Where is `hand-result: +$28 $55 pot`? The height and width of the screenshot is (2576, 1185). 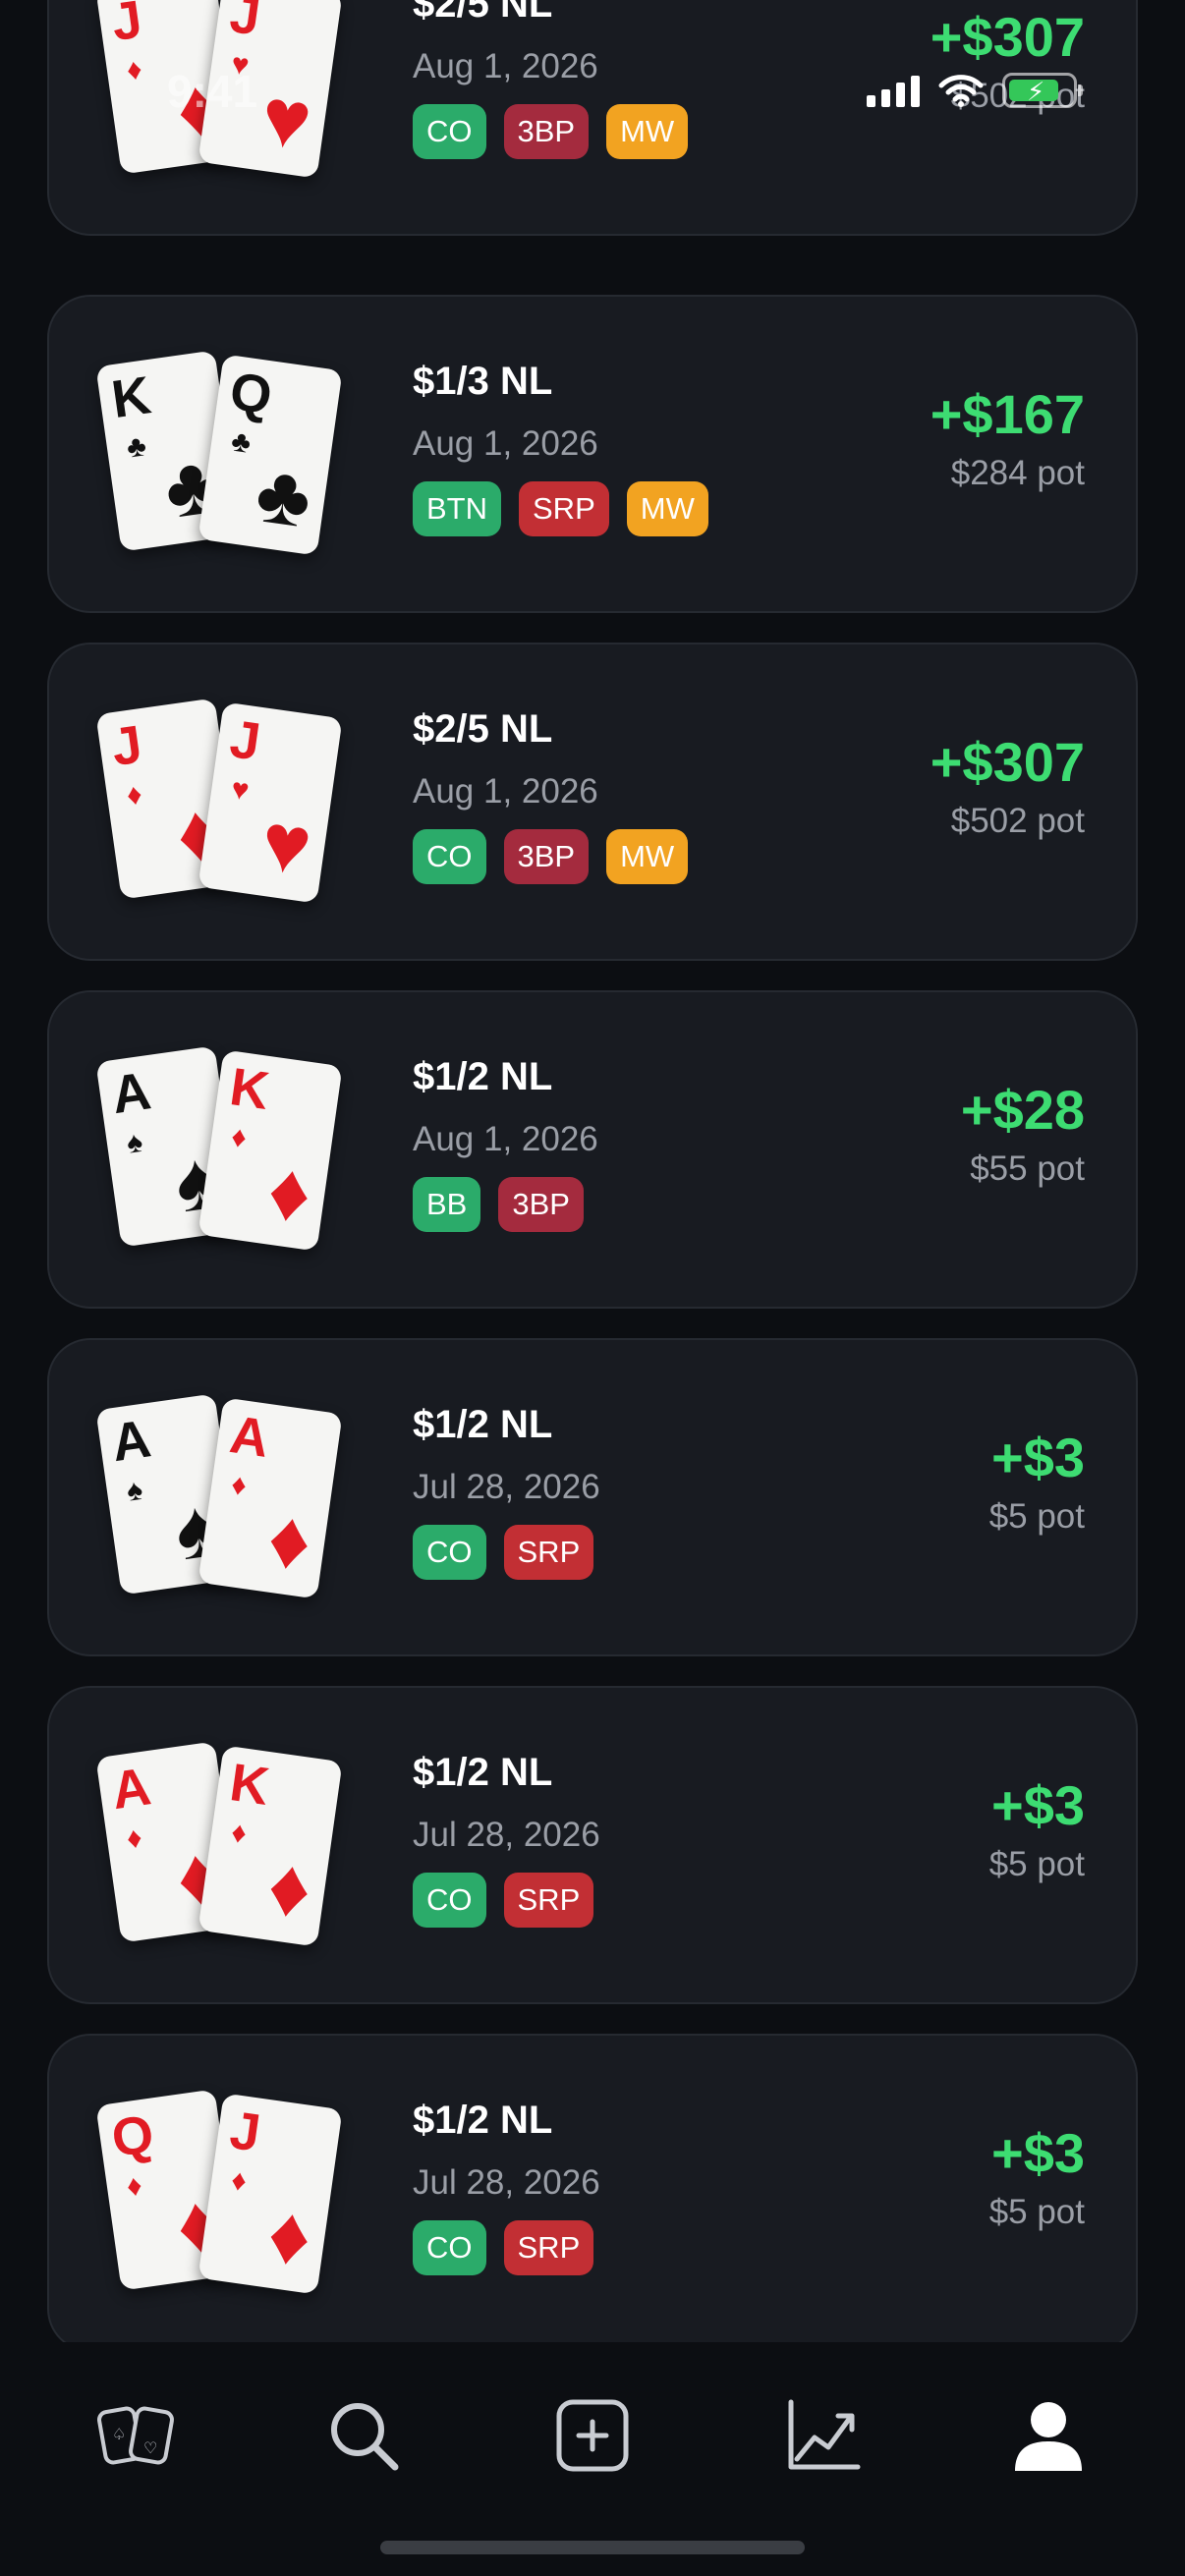
hand-result: +$28 $55 pot is located at coordinates (1023, 1135).